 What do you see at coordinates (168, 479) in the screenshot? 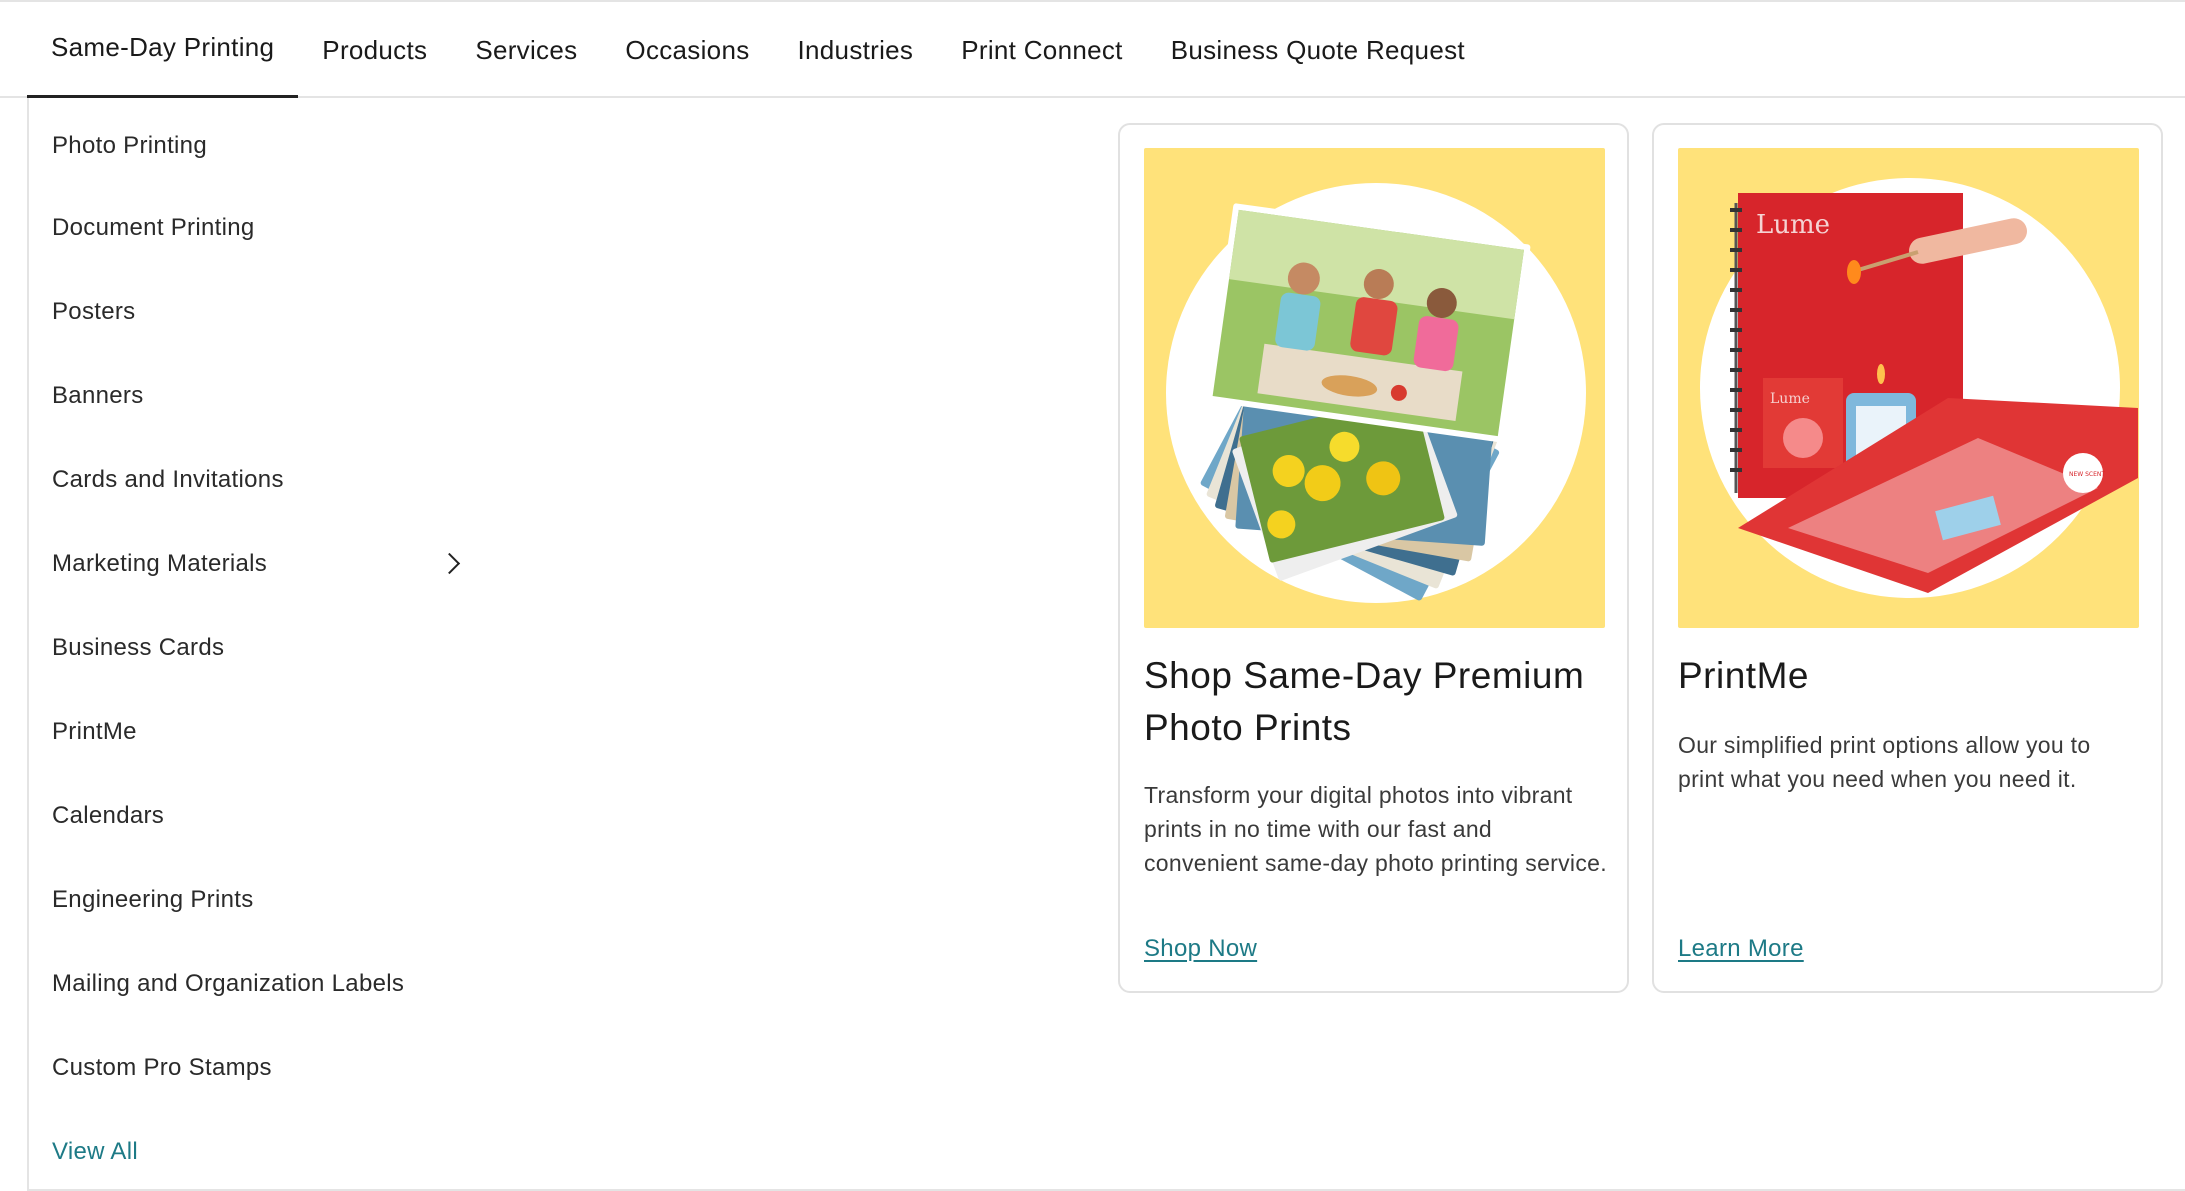
I see `submenu-item-label: Cards and Invitations` at bounding box center [168, 479].